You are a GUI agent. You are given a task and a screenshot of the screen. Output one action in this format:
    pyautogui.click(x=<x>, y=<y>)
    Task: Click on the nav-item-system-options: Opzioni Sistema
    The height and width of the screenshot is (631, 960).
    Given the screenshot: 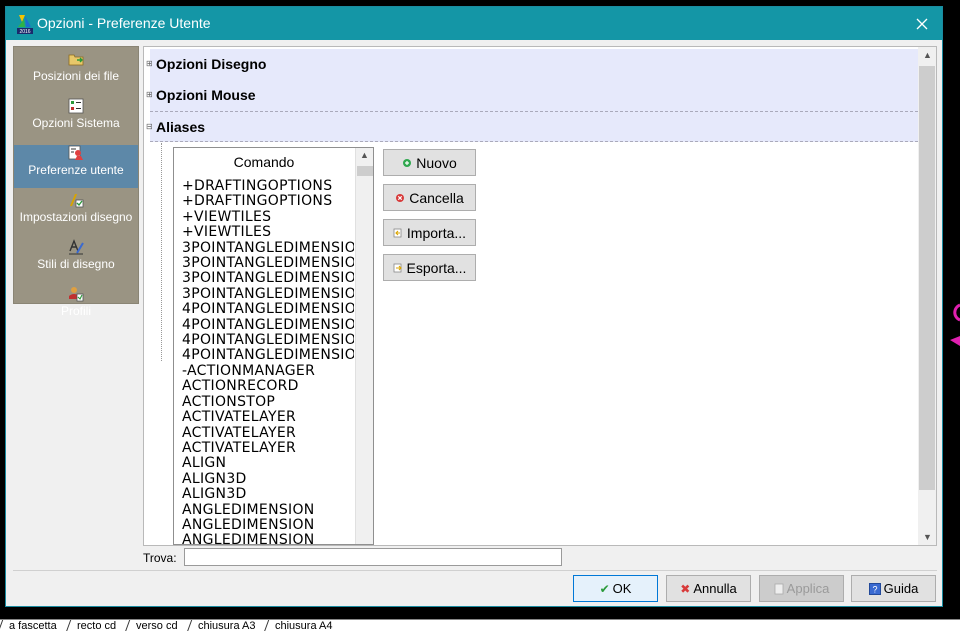 What is the action you would take?
    pyautogui.click(x=76, y=119)
    